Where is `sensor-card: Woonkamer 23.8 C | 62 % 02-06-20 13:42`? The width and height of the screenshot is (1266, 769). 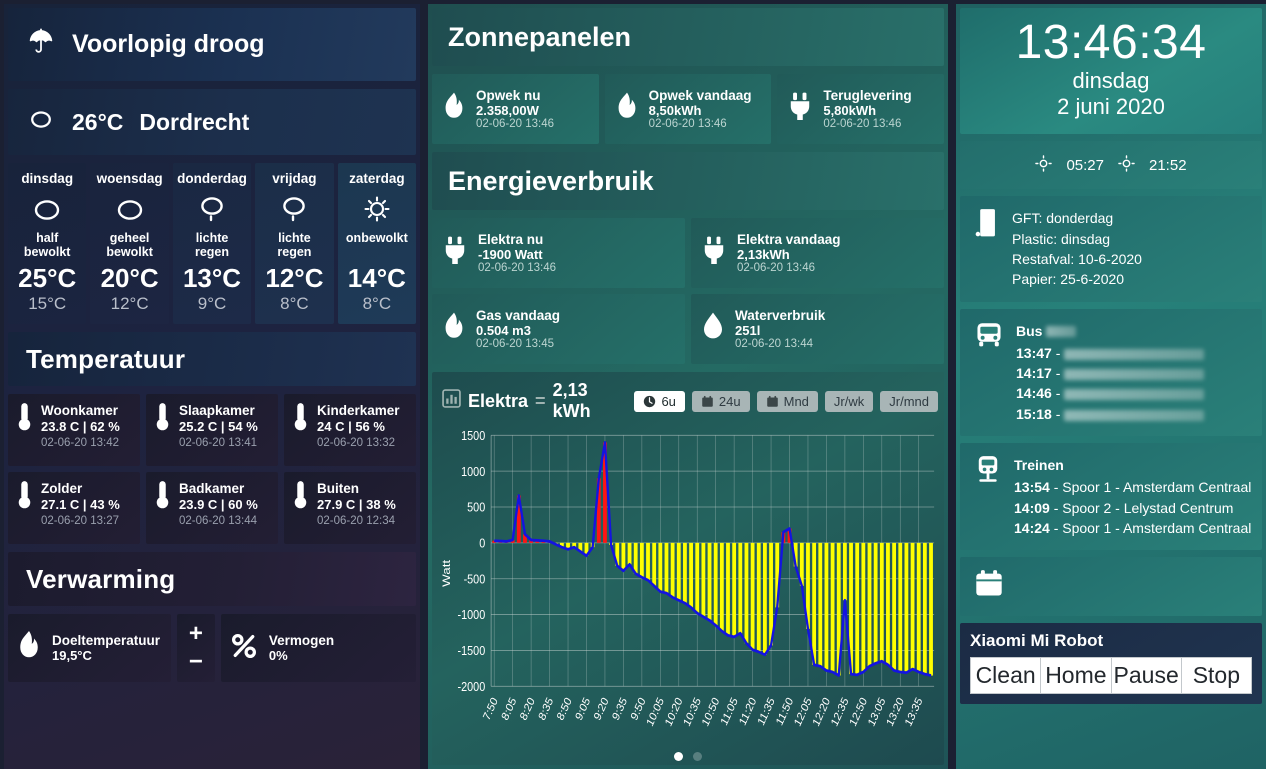
sensor-card: Woonkamer 23.8 C | 62 % 02-06-20 13:42 is located at coordinates (74, 430).